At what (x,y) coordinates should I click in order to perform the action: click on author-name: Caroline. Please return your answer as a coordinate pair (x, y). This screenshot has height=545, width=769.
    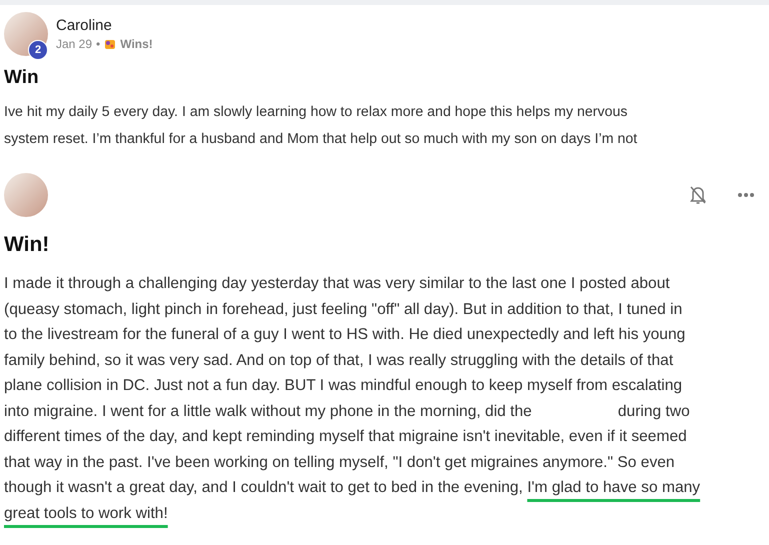
    Looking at the image, I should click on (104, 25).